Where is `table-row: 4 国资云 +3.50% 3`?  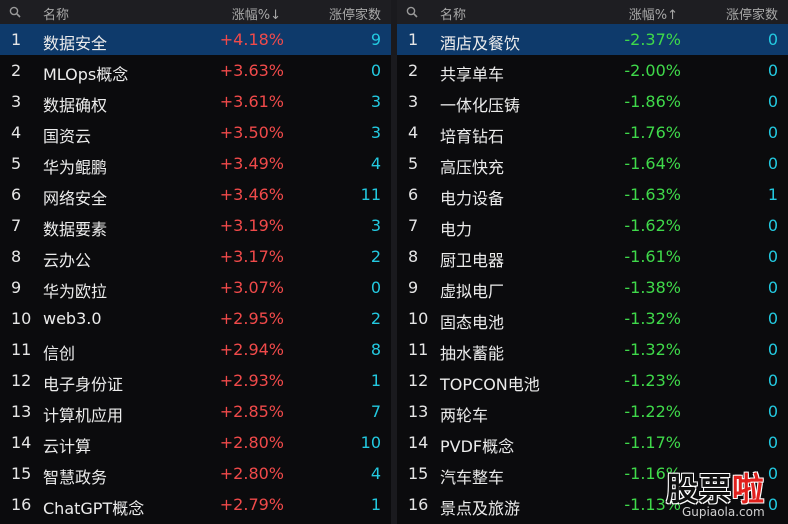 table-row: 4 国资云 +3.50% 3 is located at coordinates (195, 132).